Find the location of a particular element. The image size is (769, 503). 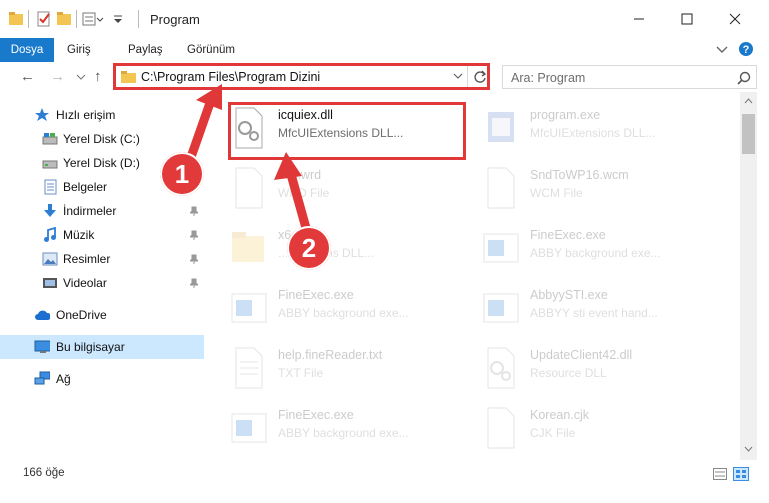

recent-locations-icon is located at coordinates (81, 78).